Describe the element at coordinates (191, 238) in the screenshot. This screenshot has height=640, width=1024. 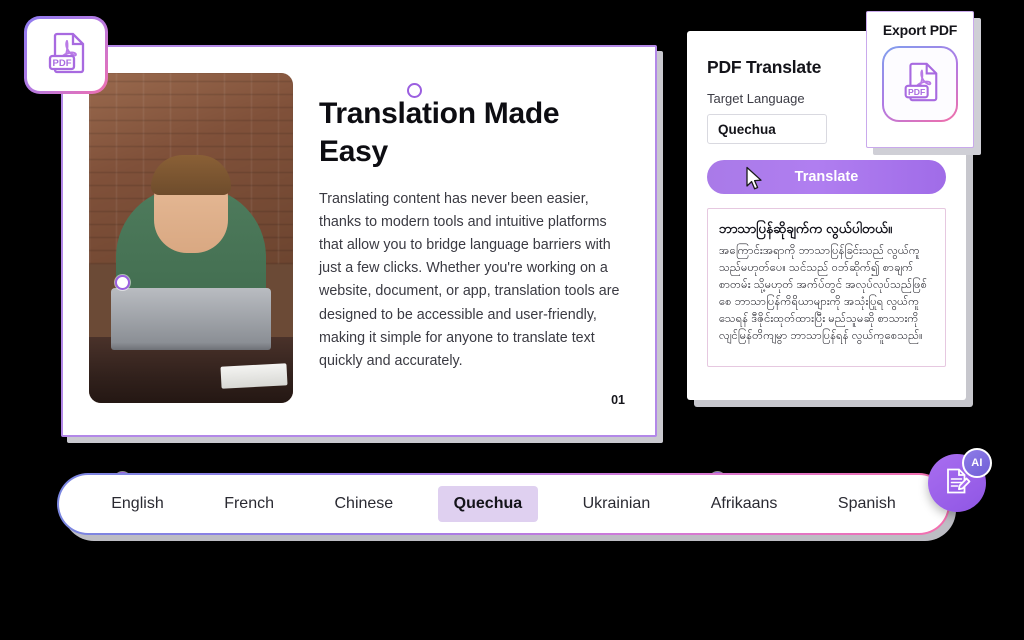
I see `slide-photo` at that location.